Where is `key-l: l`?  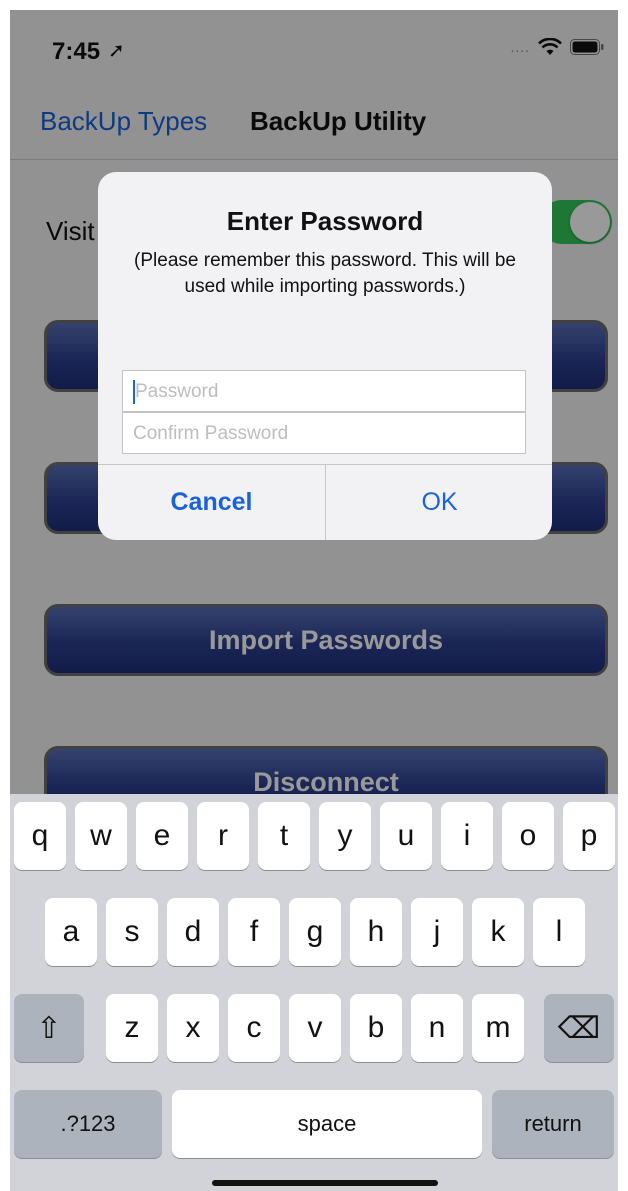
key-l: l is located at coordinates (559, 932).